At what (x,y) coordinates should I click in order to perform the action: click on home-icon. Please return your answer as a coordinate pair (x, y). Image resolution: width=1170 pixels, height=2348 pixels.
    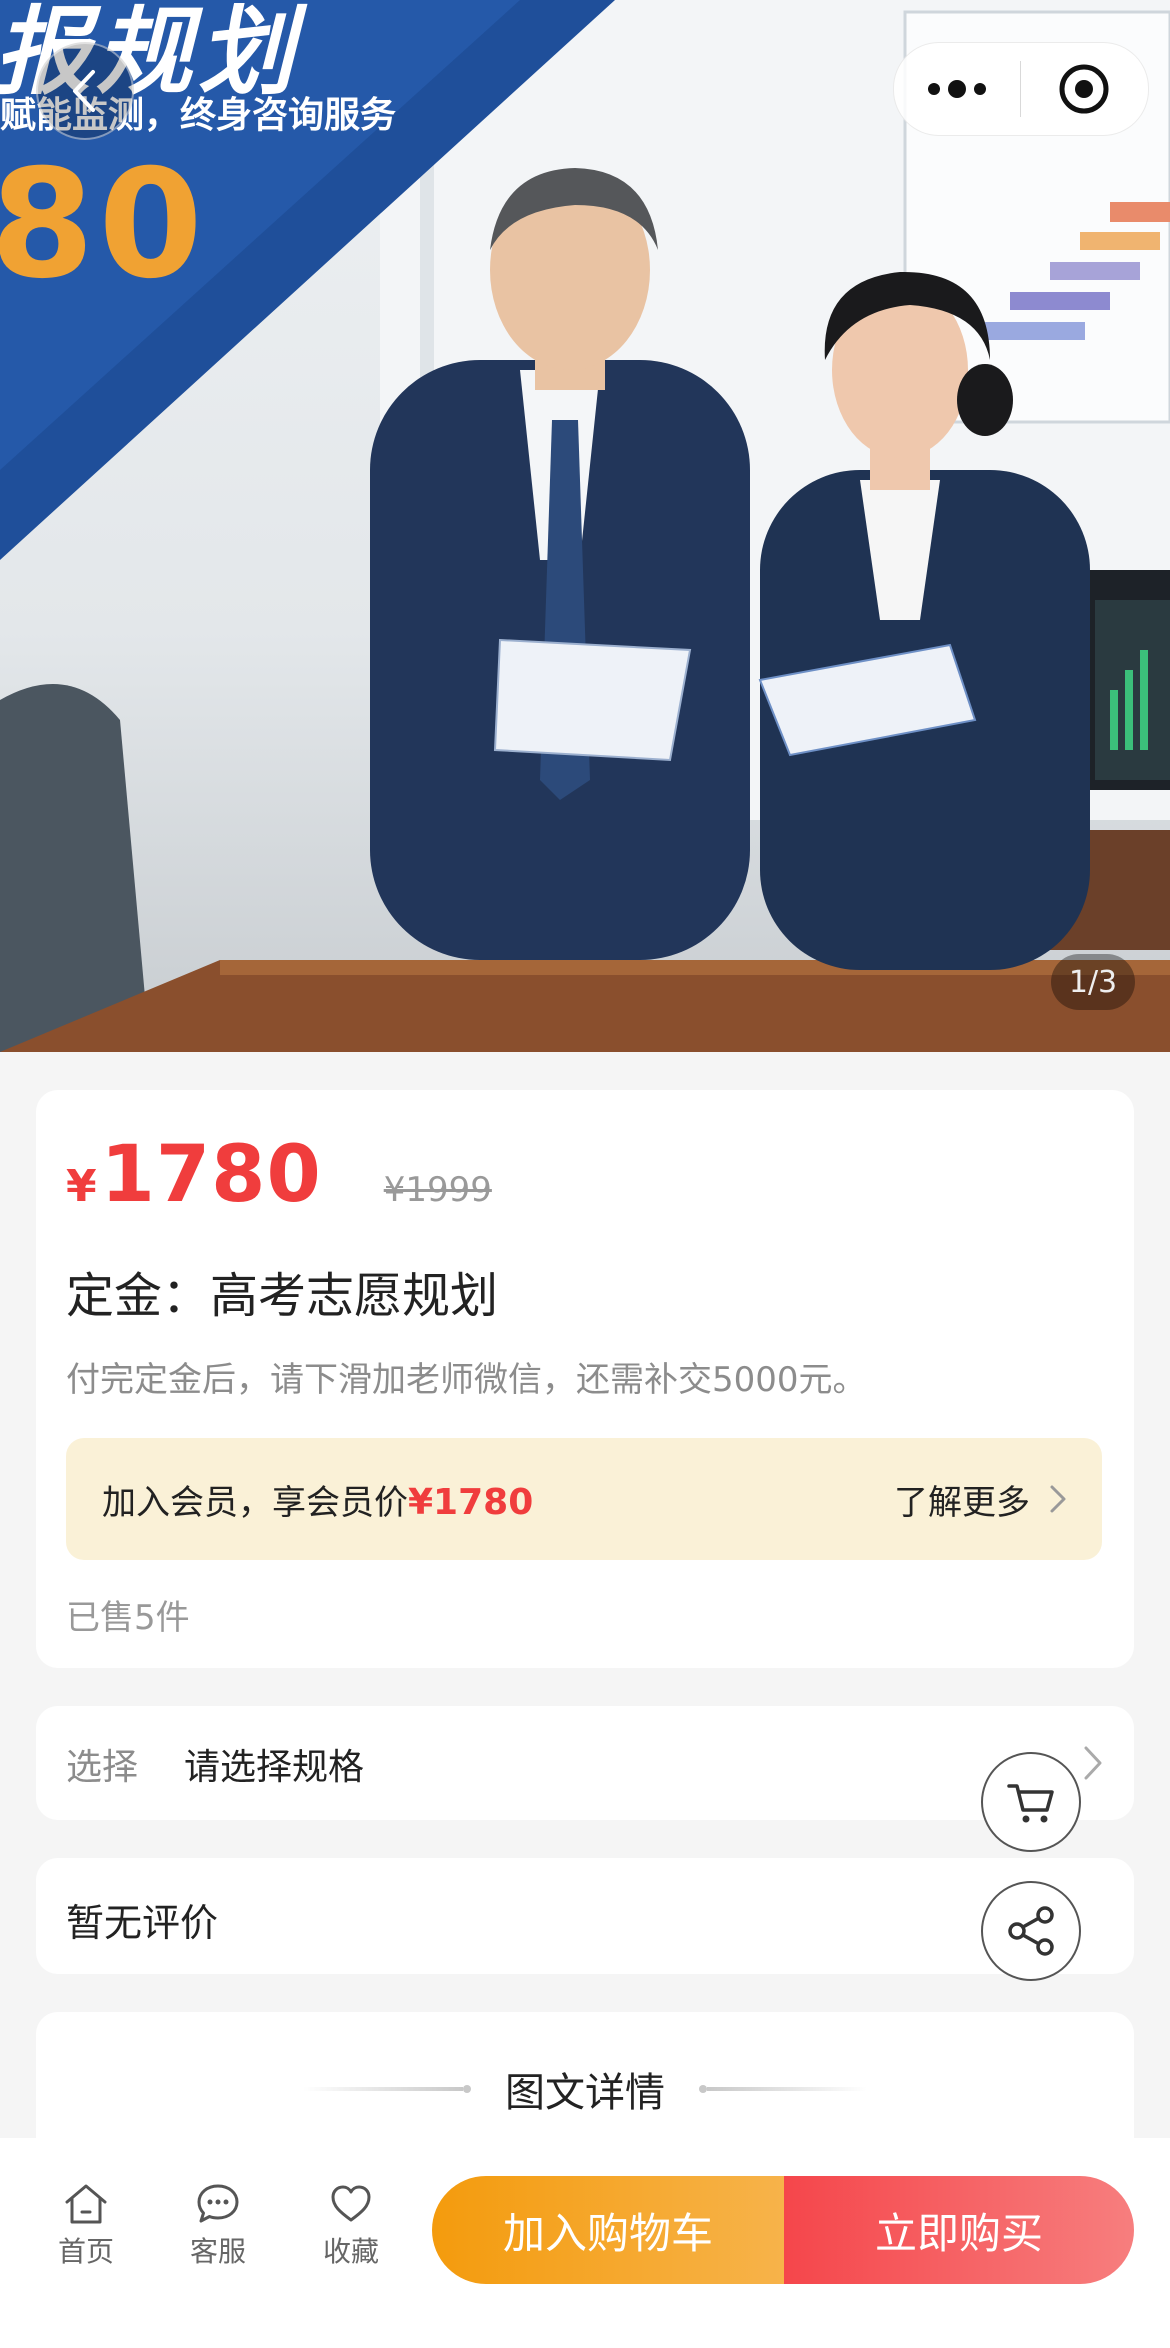
    Looking at the image, I should click on (86, 2204).